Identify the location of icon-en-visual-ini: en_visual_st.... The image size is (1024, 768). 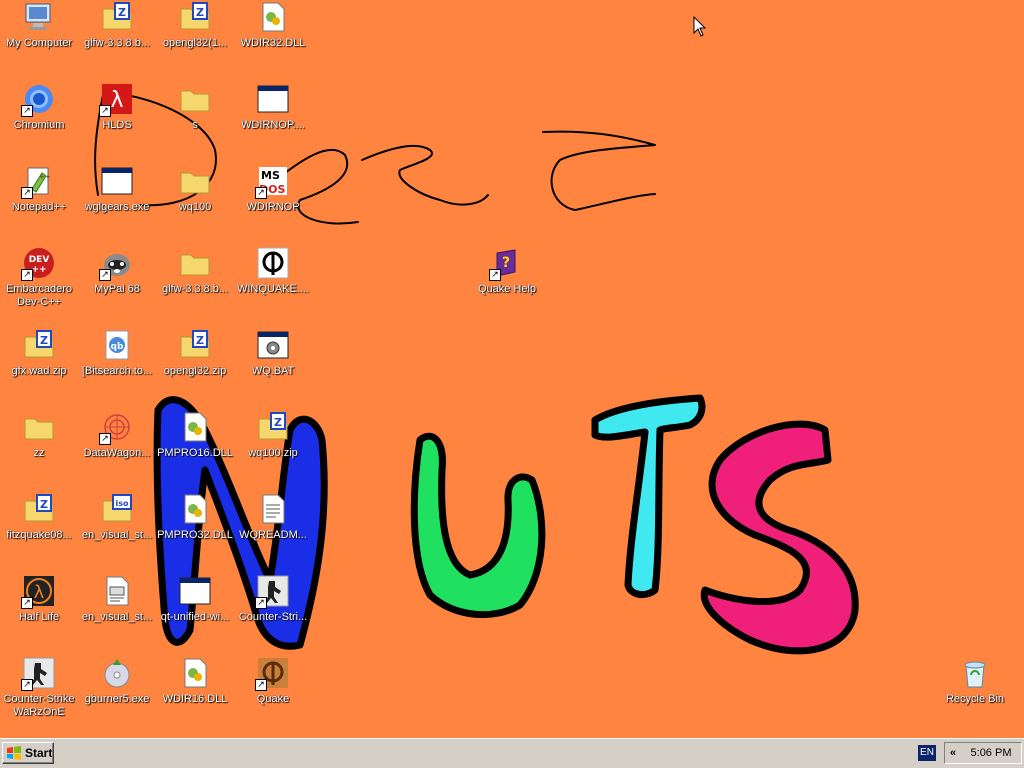
(117, 613).